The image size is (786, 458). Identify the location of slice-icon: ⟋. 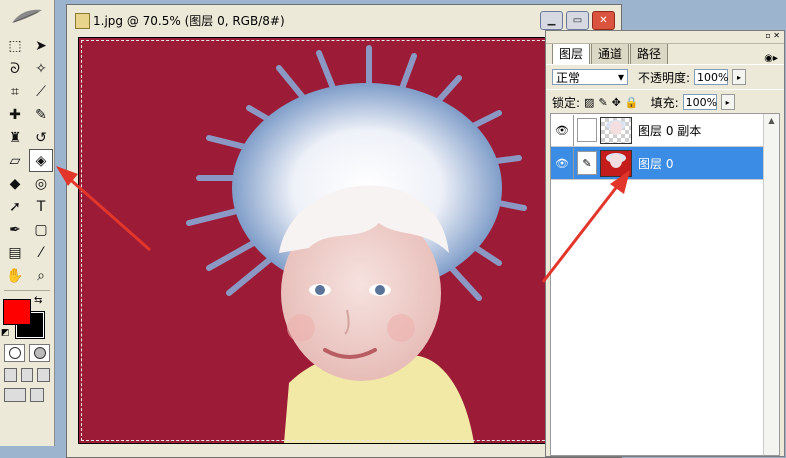
(41, 91).